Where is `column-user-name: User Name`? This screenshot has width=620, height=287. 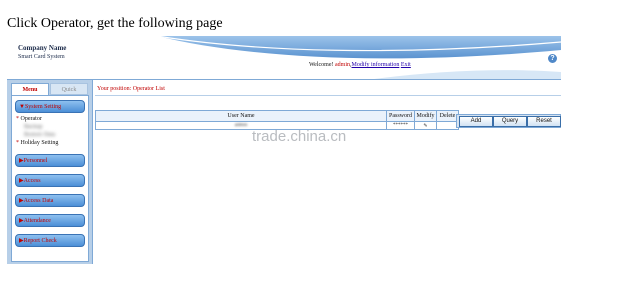
column-user-name: User Name is located at coordinates (241, 116).